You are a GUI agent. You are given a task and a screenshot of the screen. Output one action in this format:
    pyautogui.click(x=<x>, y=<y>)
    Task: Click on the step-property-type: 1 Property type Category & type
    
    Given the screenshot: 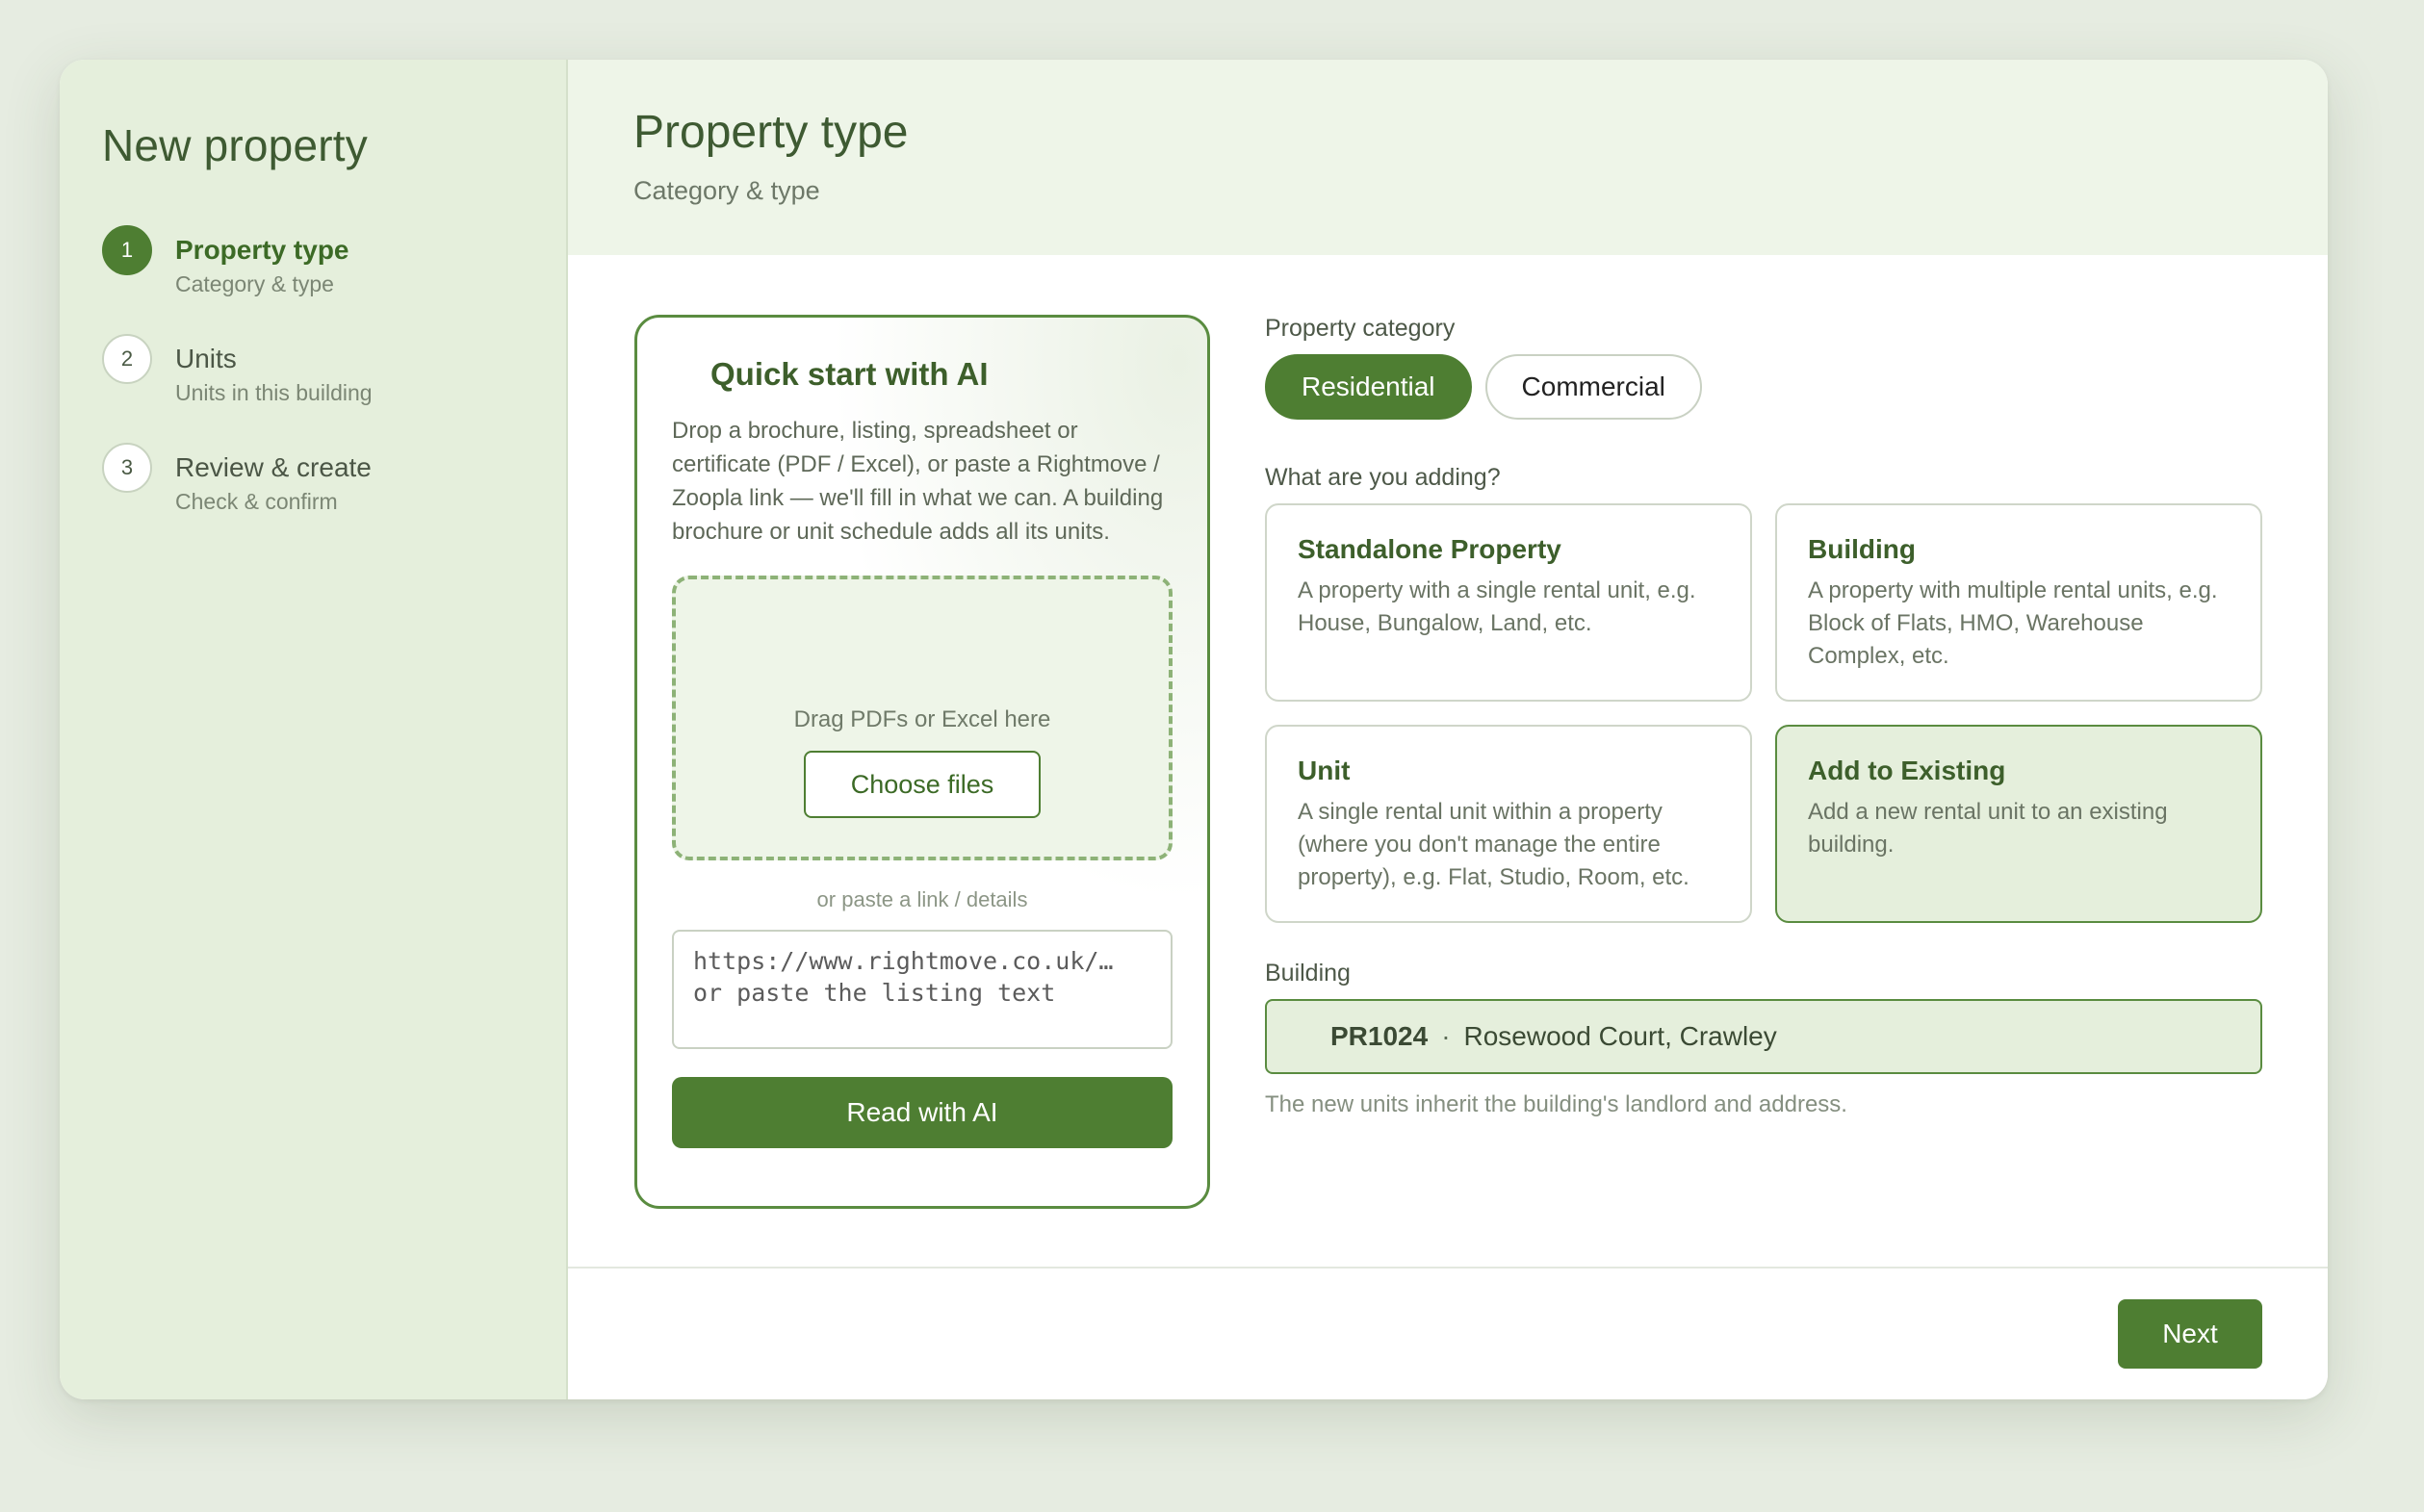 What is the action you would take?
    pyautogui.click(x=334, y=261)
    